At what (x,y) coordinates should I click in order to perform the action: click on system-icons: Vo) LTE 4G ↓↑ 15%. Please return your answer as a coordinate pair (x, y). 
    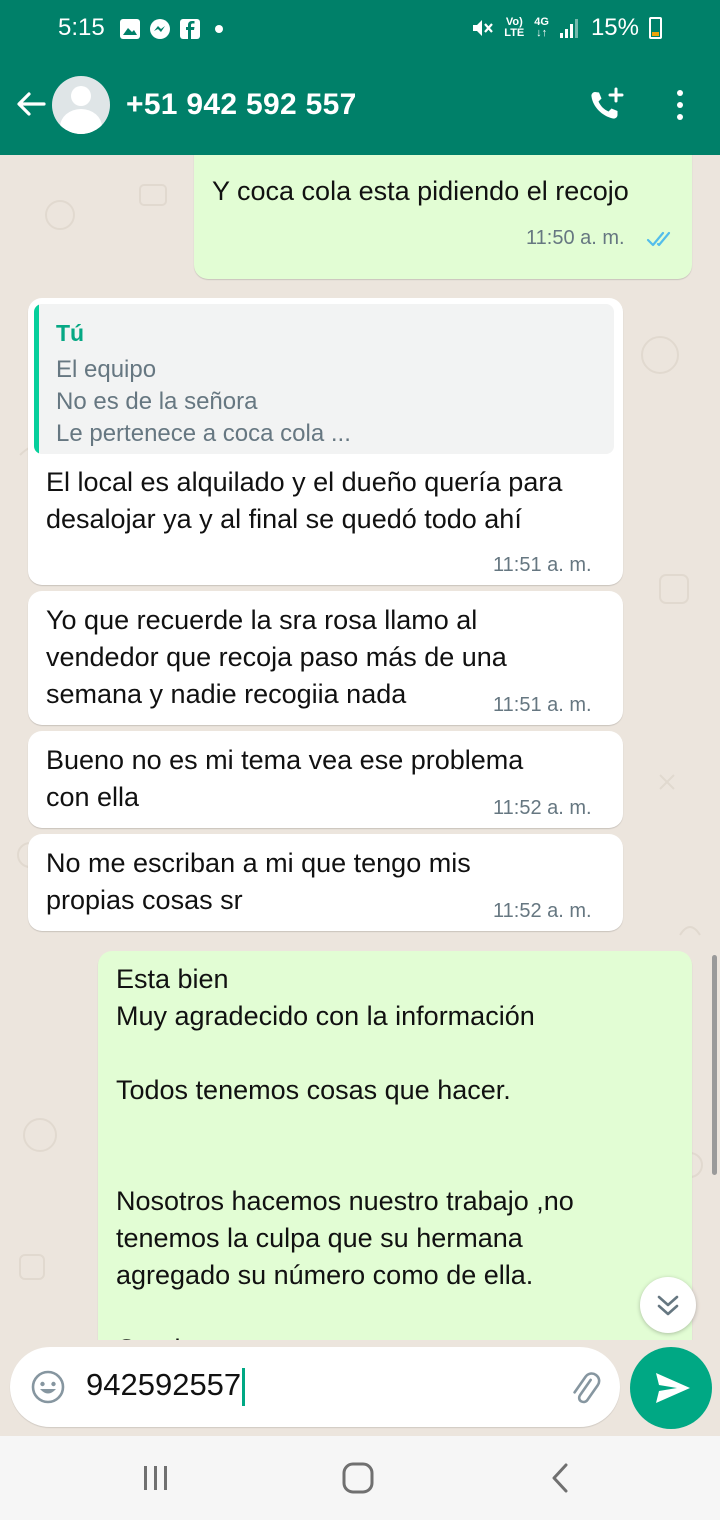
    Looking at the image, I should click on (566, 28).